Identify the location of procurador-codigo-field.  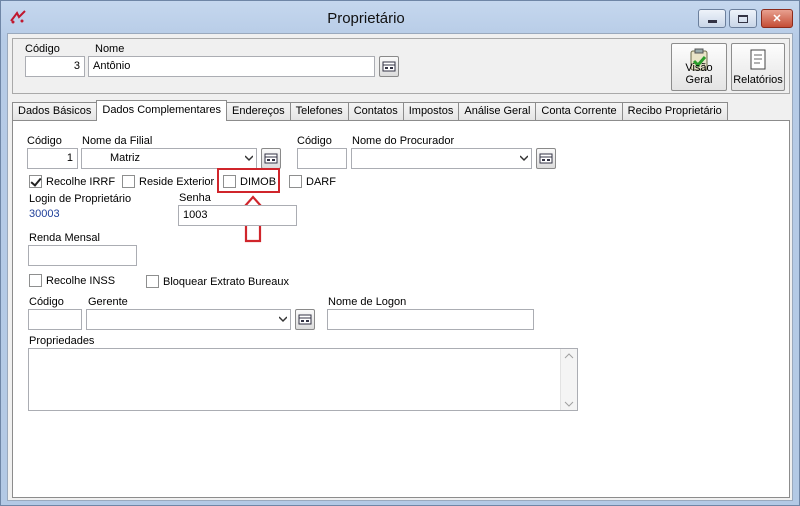
(322, 158).